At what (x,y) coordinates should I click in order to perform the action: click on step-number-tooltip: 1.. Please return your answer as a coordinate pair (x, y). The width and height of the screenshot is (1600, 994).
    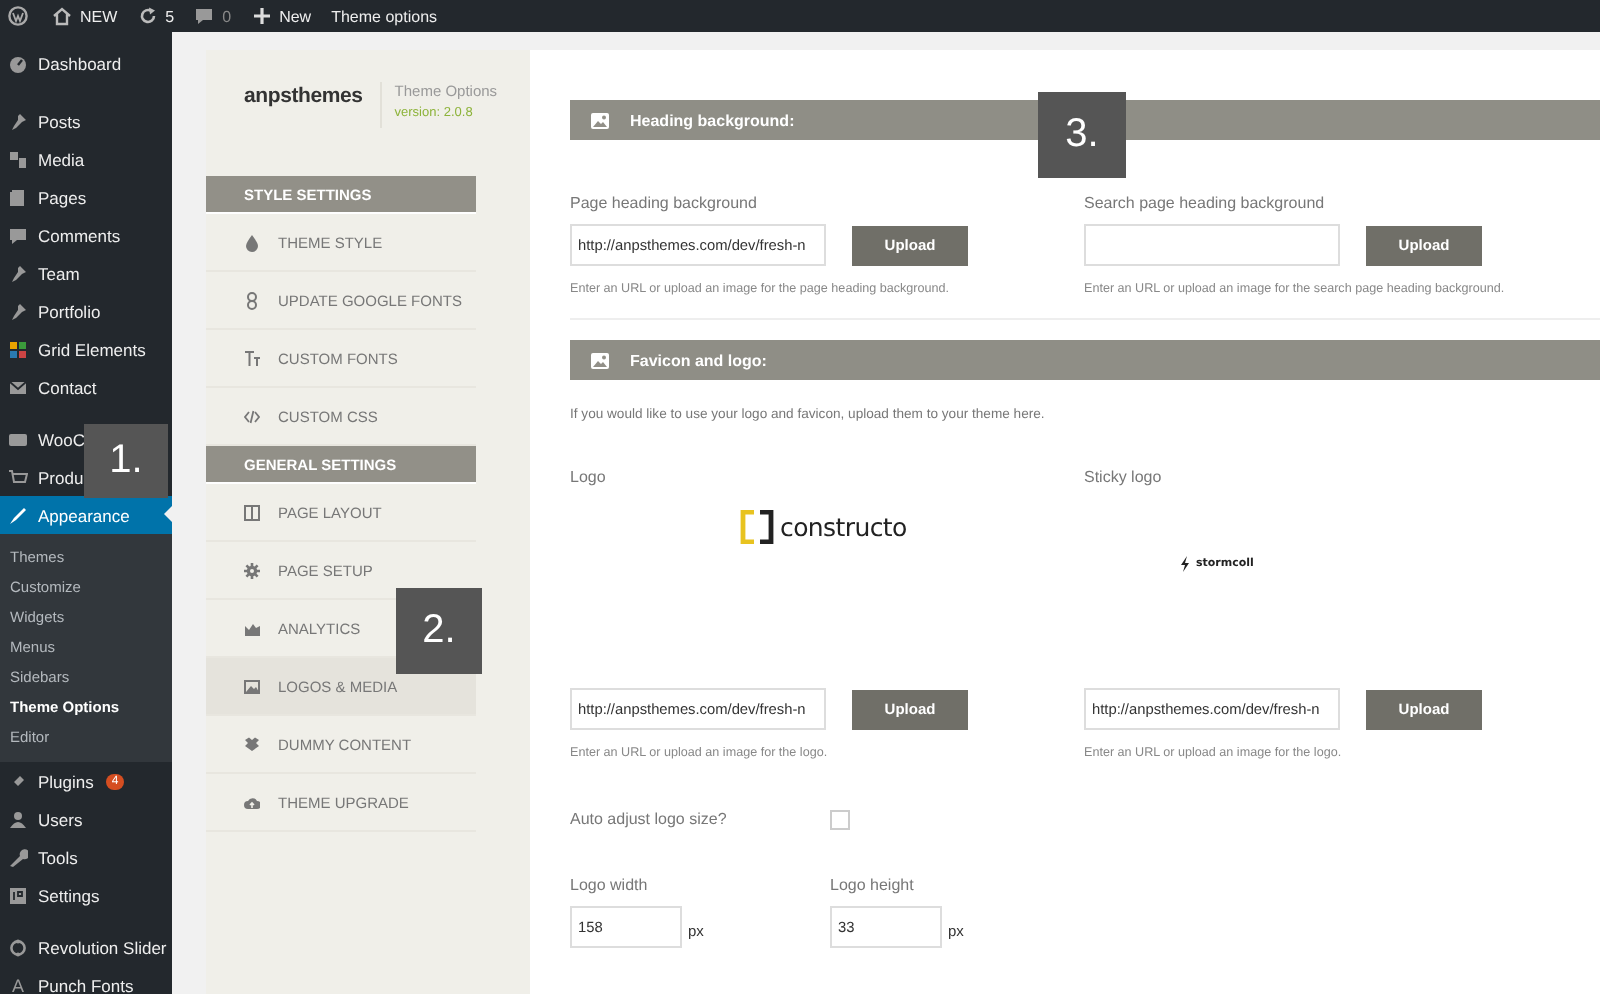
    Looking at the image, I should click on (126, 461).